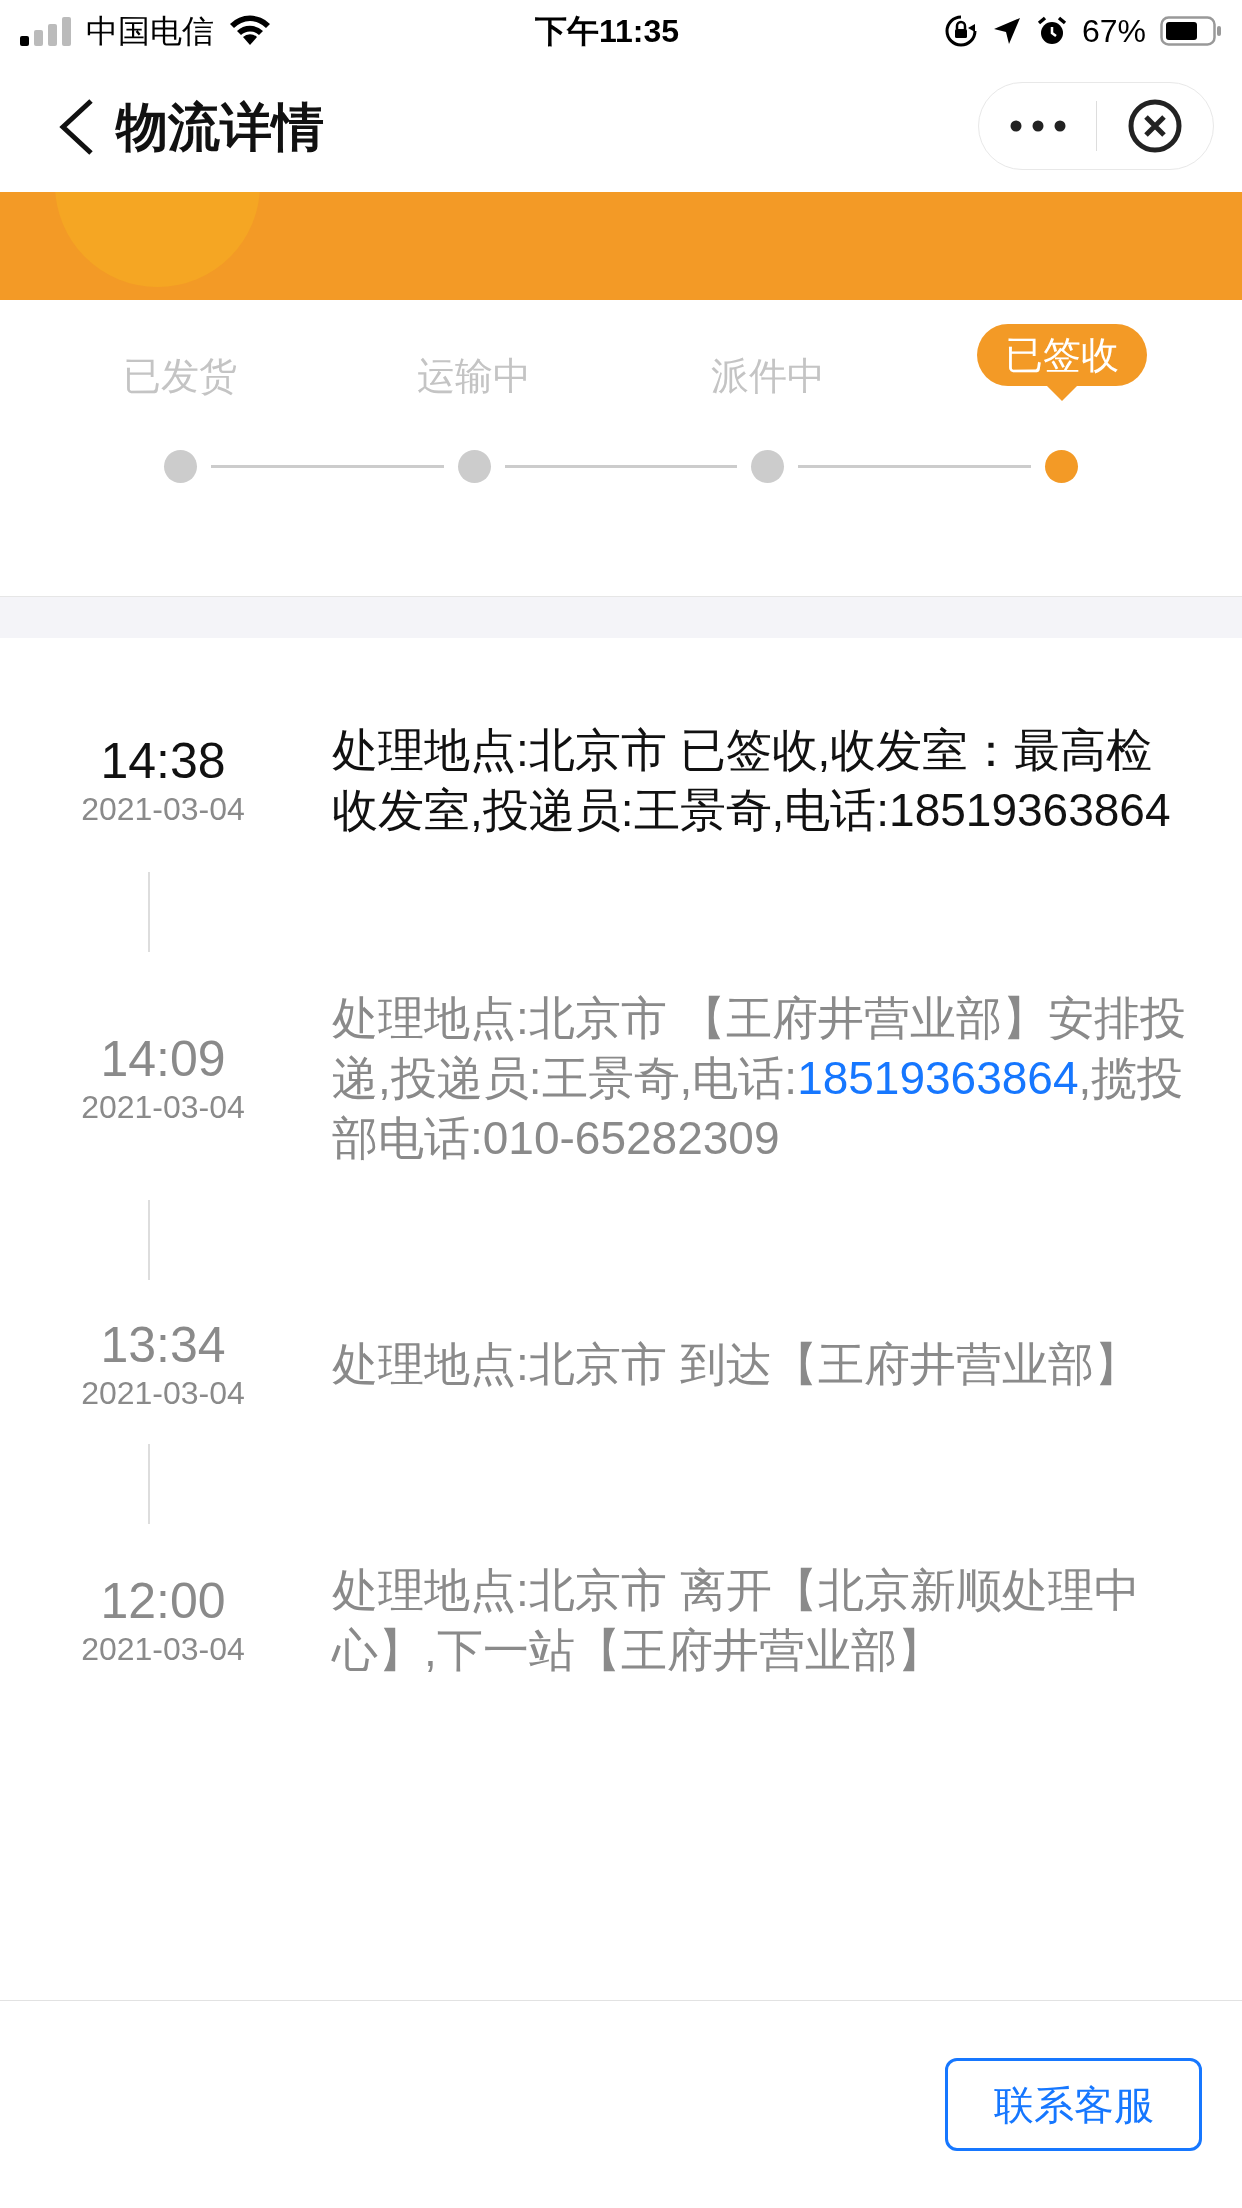 This screenshot has width=1242, height=2208. Describe the element at coordinates (163, 1345) in the screenshot. I see `event-time: 13:34` at that location.